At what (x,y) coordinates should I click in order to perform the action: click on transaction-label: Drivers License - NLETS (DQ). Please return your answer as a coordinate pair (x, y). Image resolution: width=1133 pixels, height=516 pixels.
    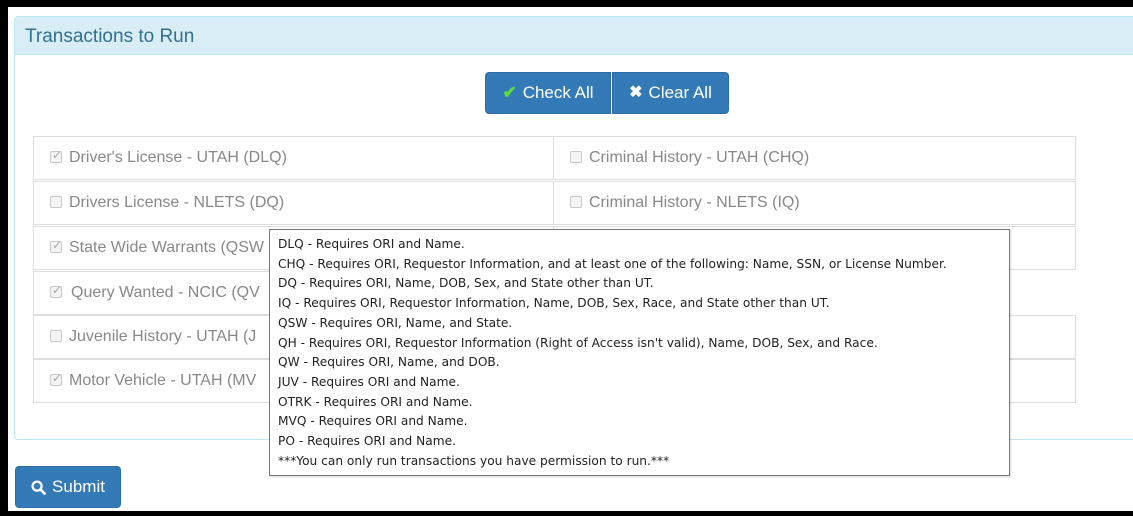
    Looking at the image, I should click on (177, 202).